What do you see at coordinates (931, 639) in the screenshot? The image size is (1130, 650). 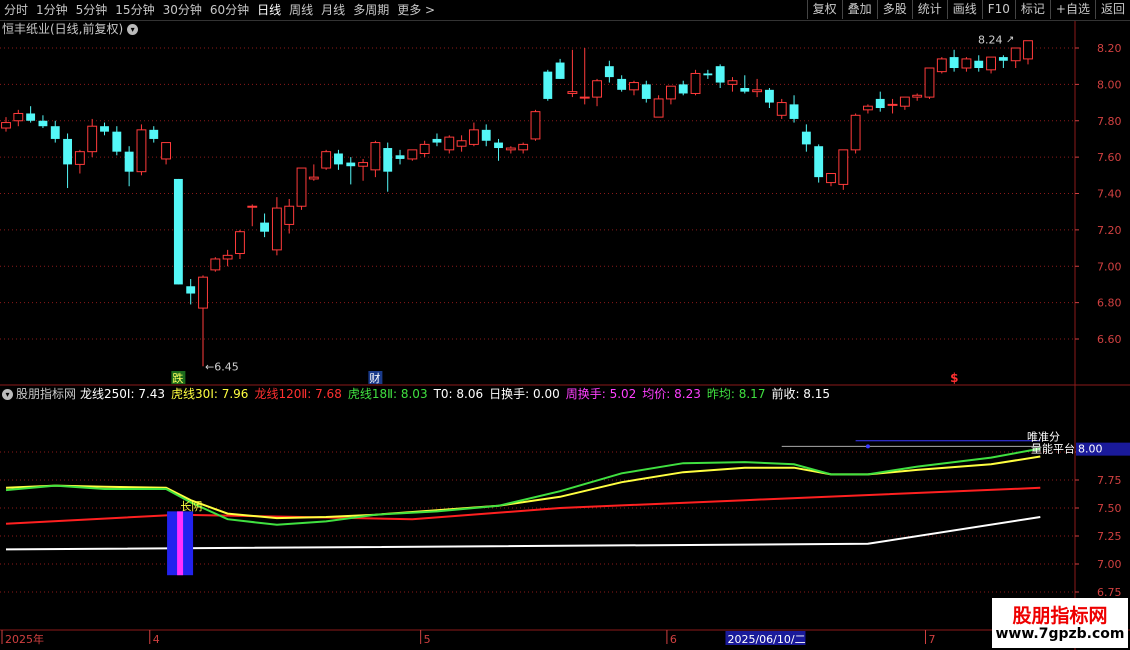 I see `date-label: 7` at bounding box center [931, 639].